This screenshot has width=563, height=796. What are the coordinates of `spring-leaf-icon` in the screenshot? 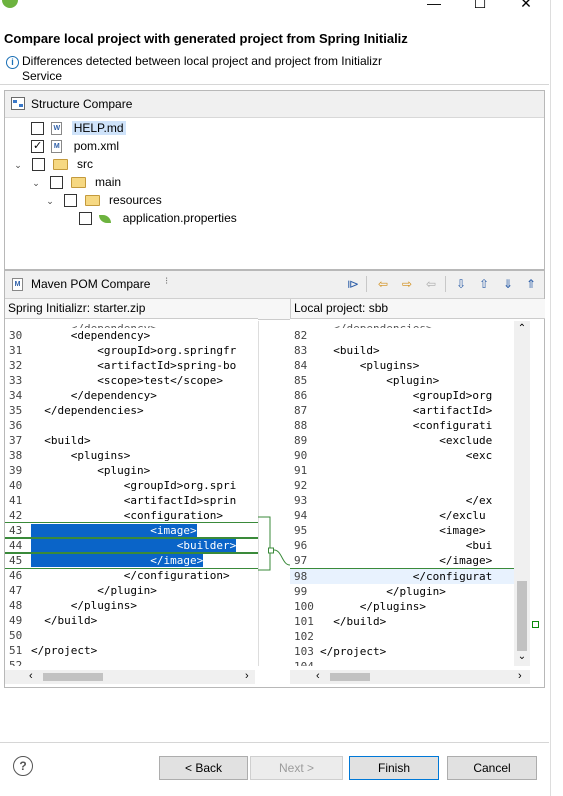 It's located at (105, 218).